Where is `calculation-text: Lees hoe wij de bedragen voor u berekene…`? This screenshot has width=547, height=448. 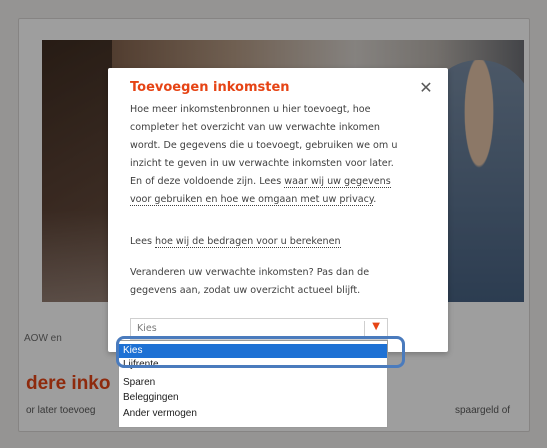
calculation-text: Lees hoe wij de bedragen voor u berekene… is located at coordinates (235, 242).